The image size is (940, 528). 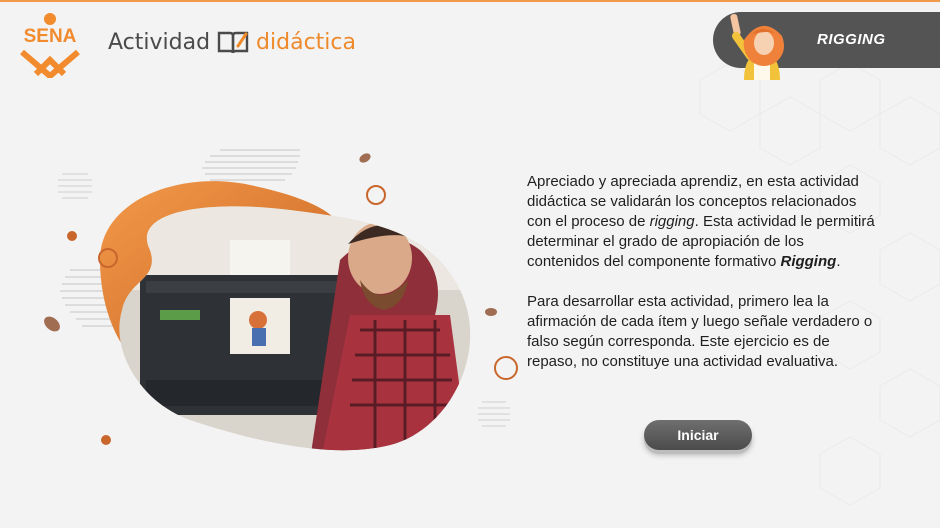 What do you see at coordinates (470, 1) in the screenshot?
I see `top-accent-line` at bounding box center [470, 1].